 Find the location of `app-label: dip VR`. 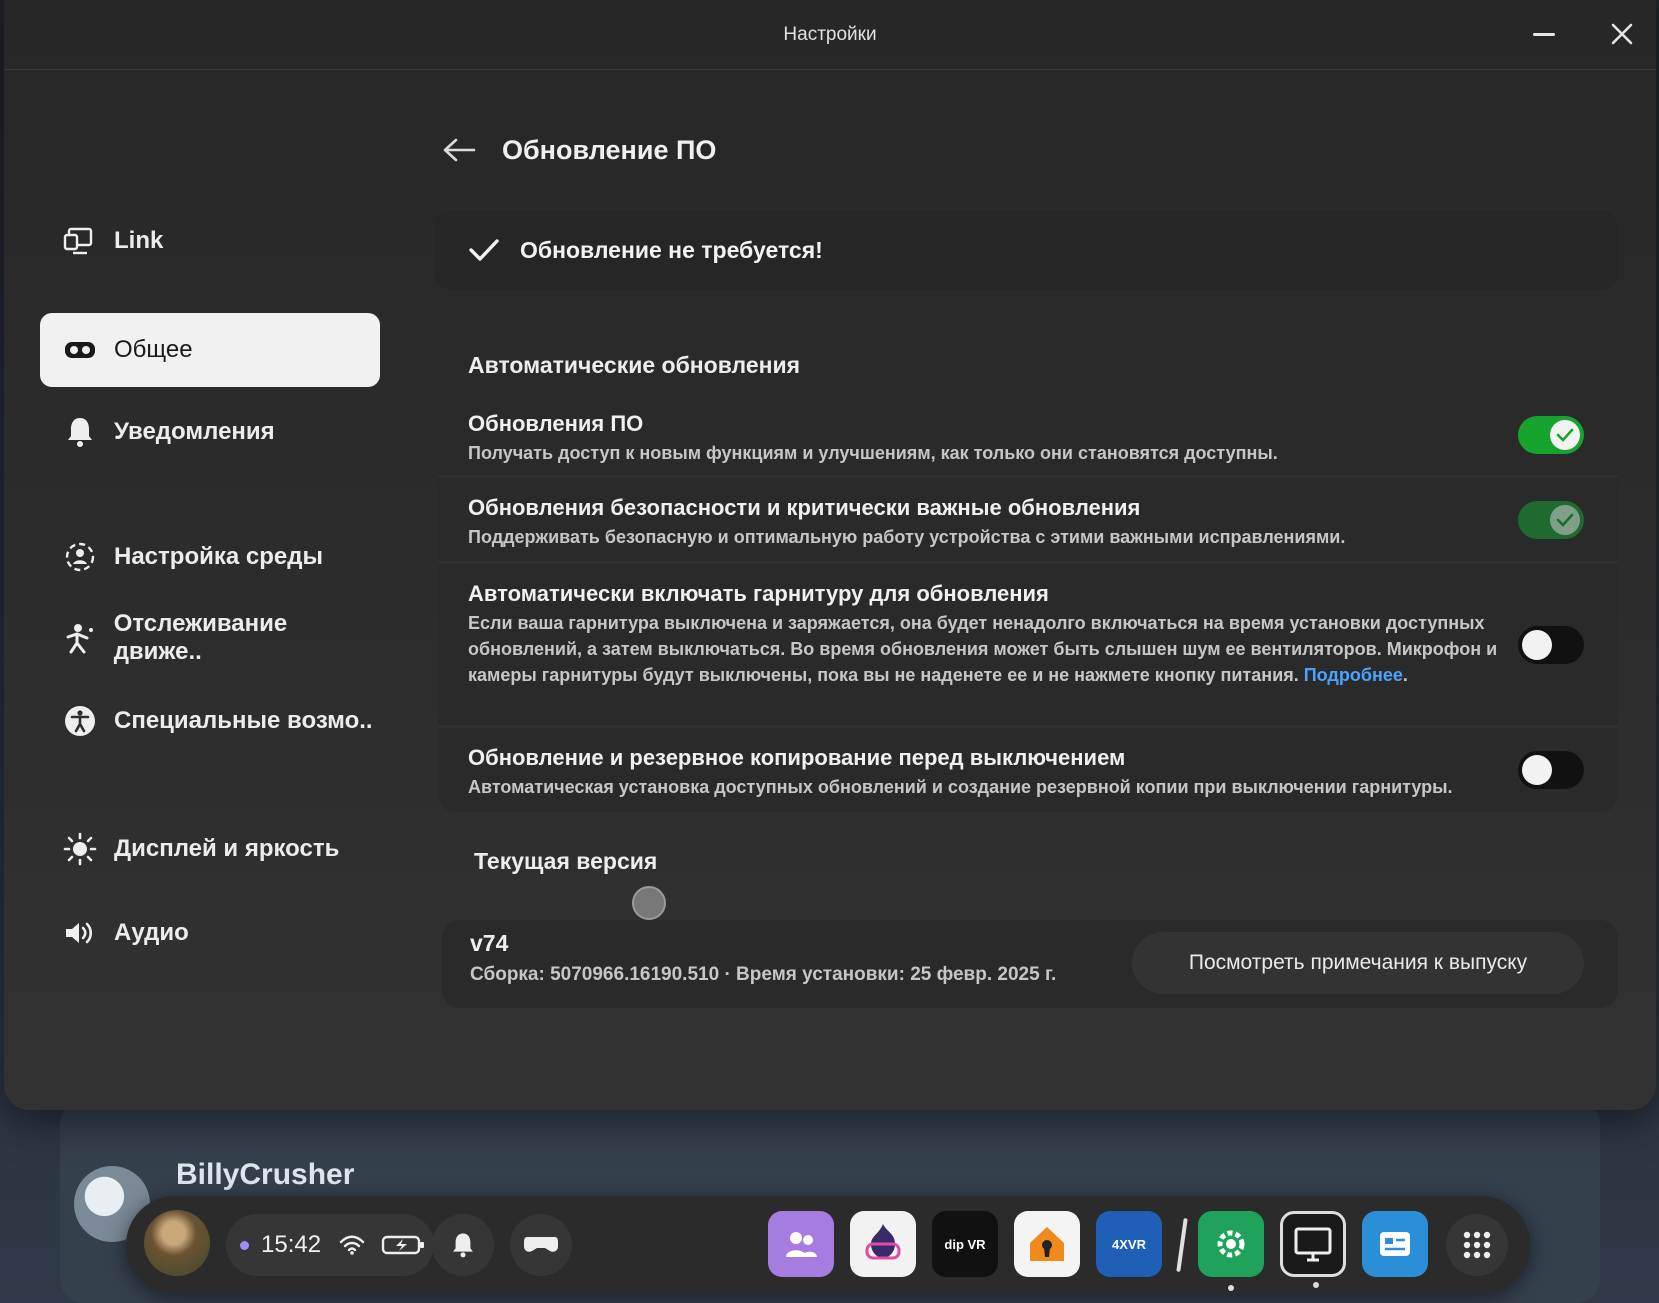

app-label: dip VR is located at coordinates (965, 1244).